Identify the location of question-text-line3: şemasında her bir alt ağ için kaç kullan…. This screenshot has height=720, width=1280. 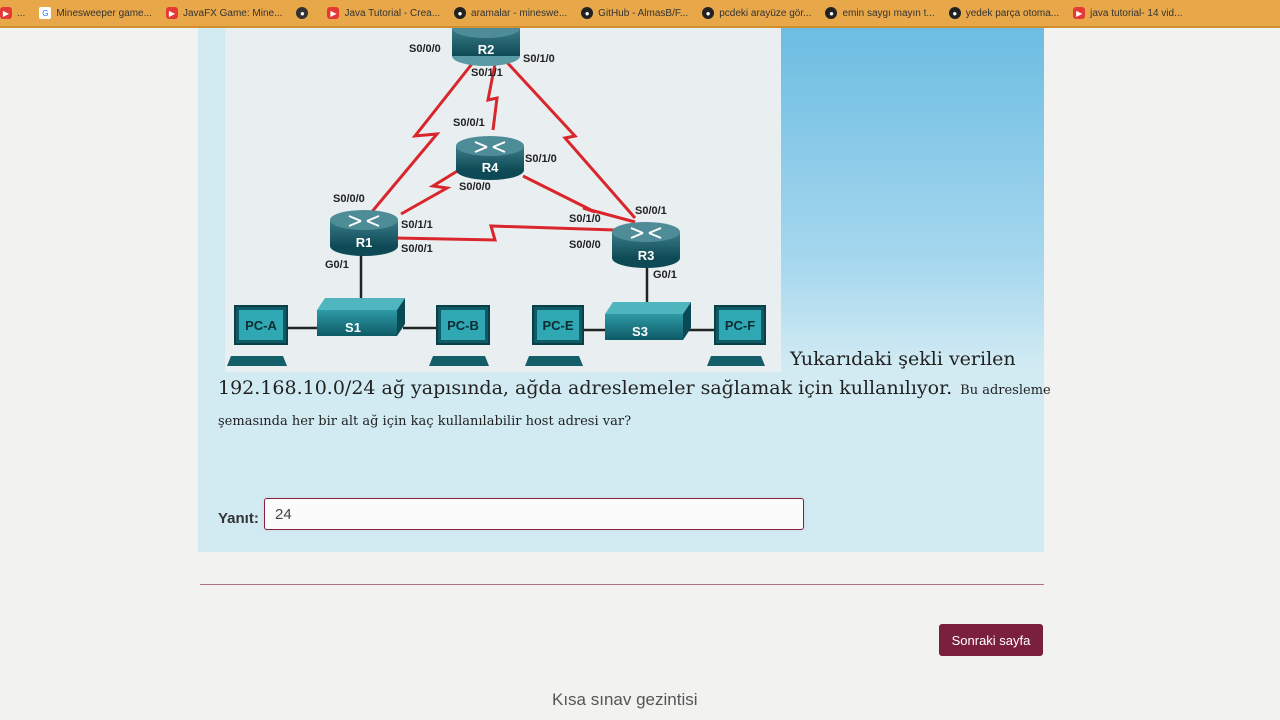
(425, 421).